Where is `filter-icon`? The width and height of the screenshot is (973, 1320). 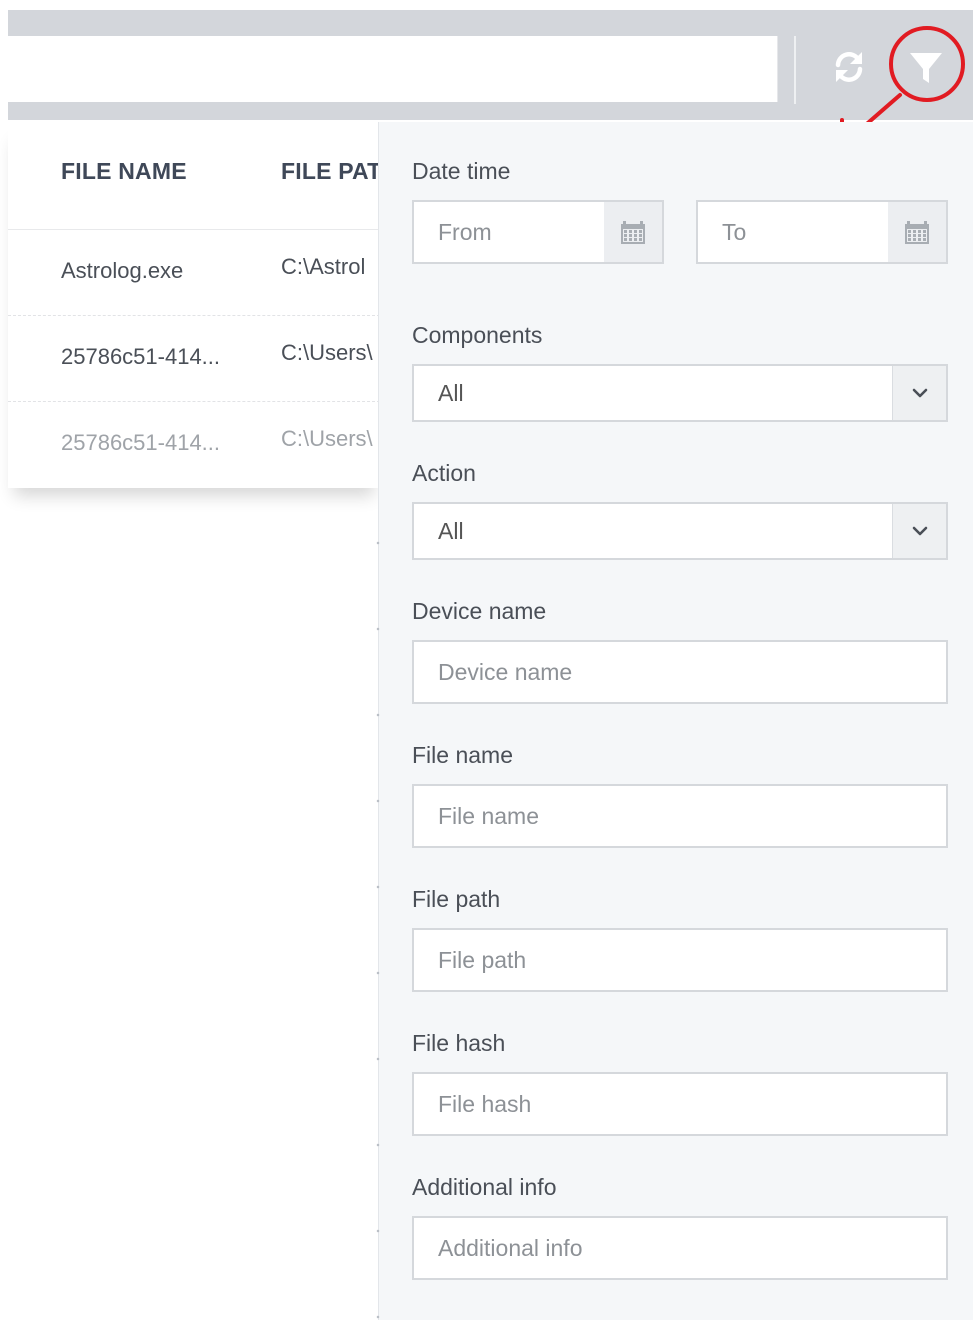 filter-icon is located at coordinates (926, 68).